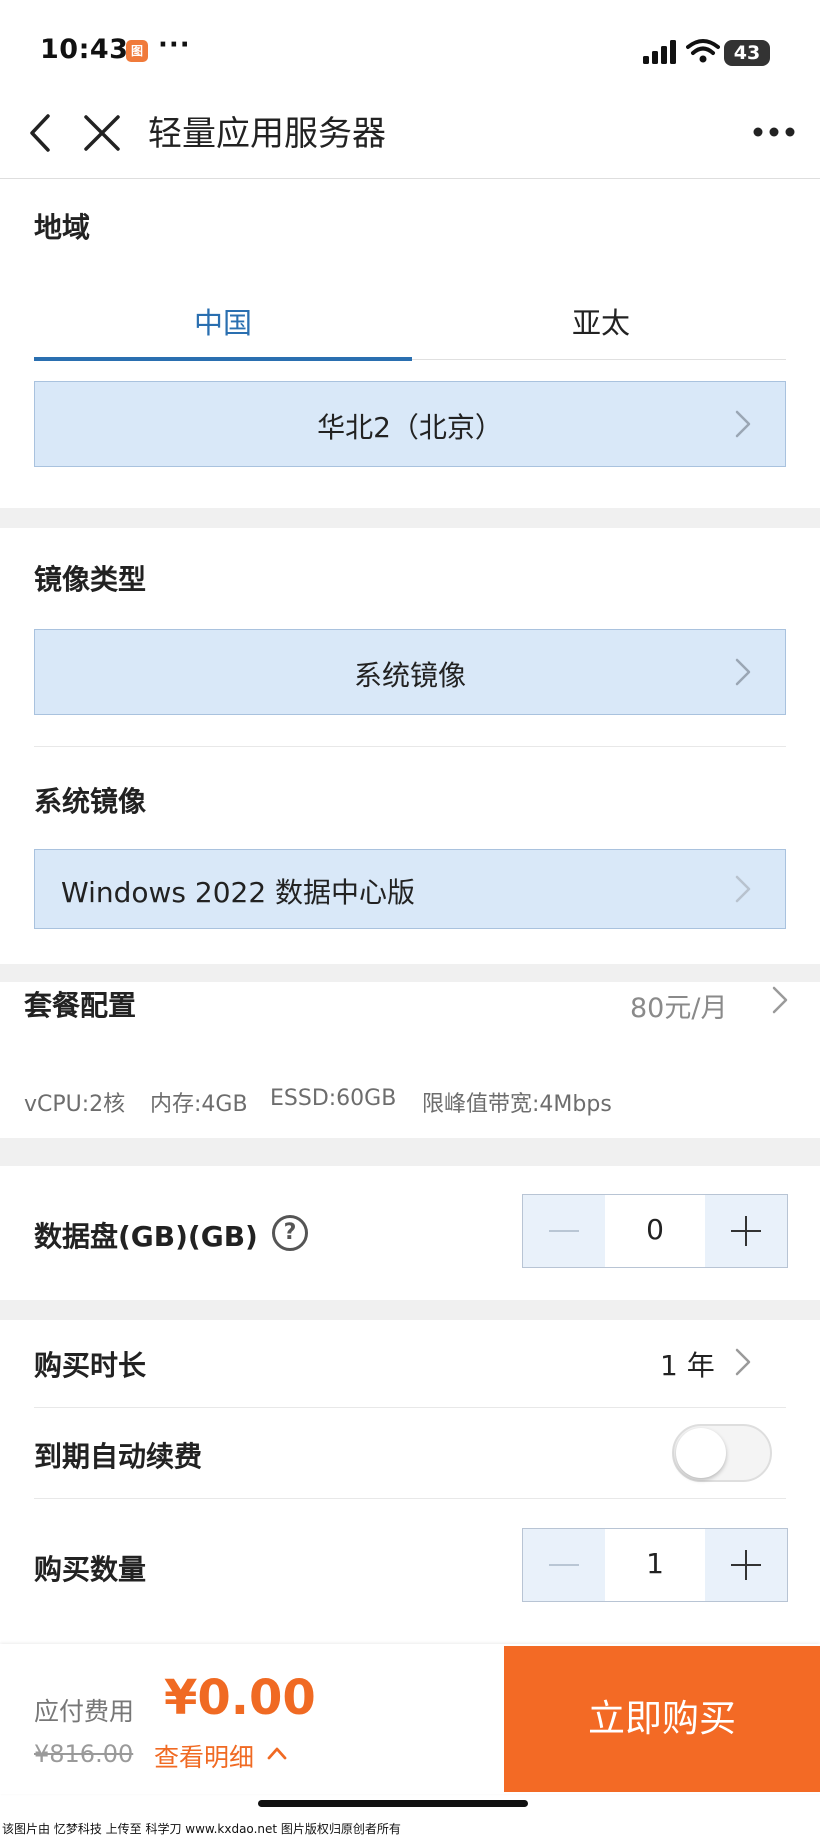 The width and height of the screenshot is (820, 1839). I want to click on spec-cpu: vCPU:2核, so click(75, 1104).